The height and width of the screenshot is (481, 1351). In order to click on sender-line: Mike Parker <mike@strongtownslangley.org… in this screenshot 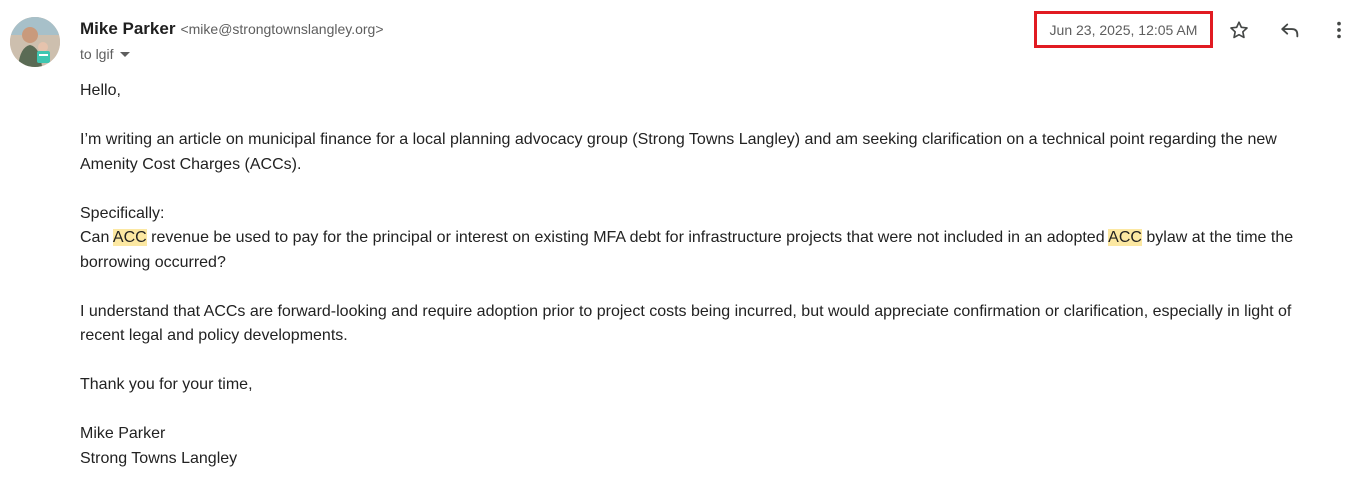, I will do `click(232, 30)`.